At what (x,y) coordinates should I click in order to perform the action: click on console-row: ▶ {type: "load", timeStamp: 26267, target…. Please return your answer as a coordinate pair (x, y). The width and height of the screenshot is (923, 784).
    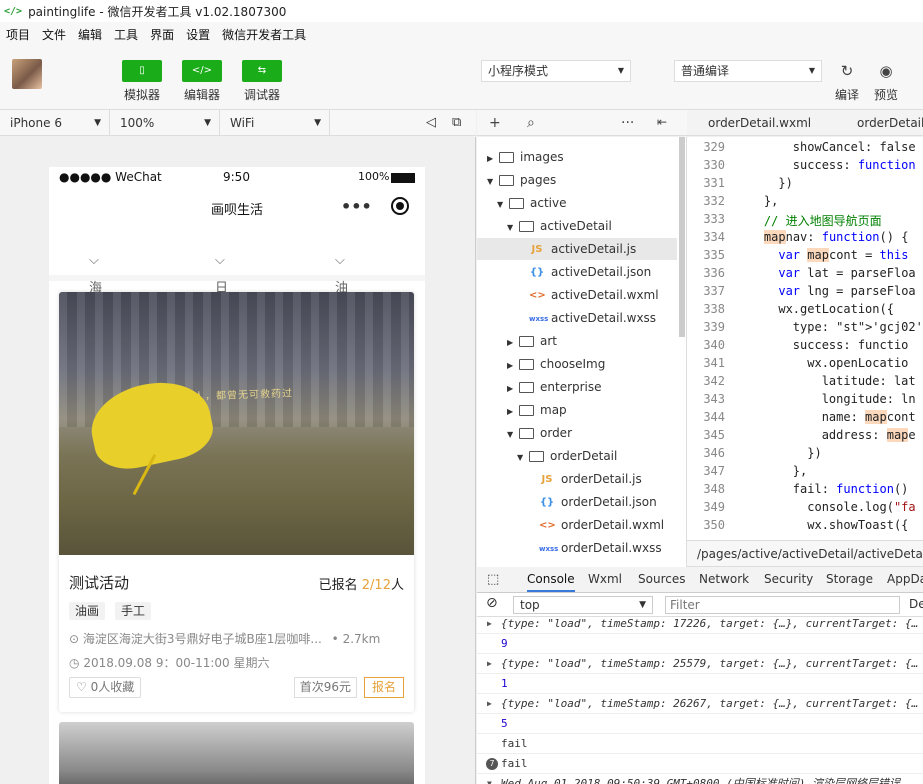
    Looking at the image, I should click on (700, 704).